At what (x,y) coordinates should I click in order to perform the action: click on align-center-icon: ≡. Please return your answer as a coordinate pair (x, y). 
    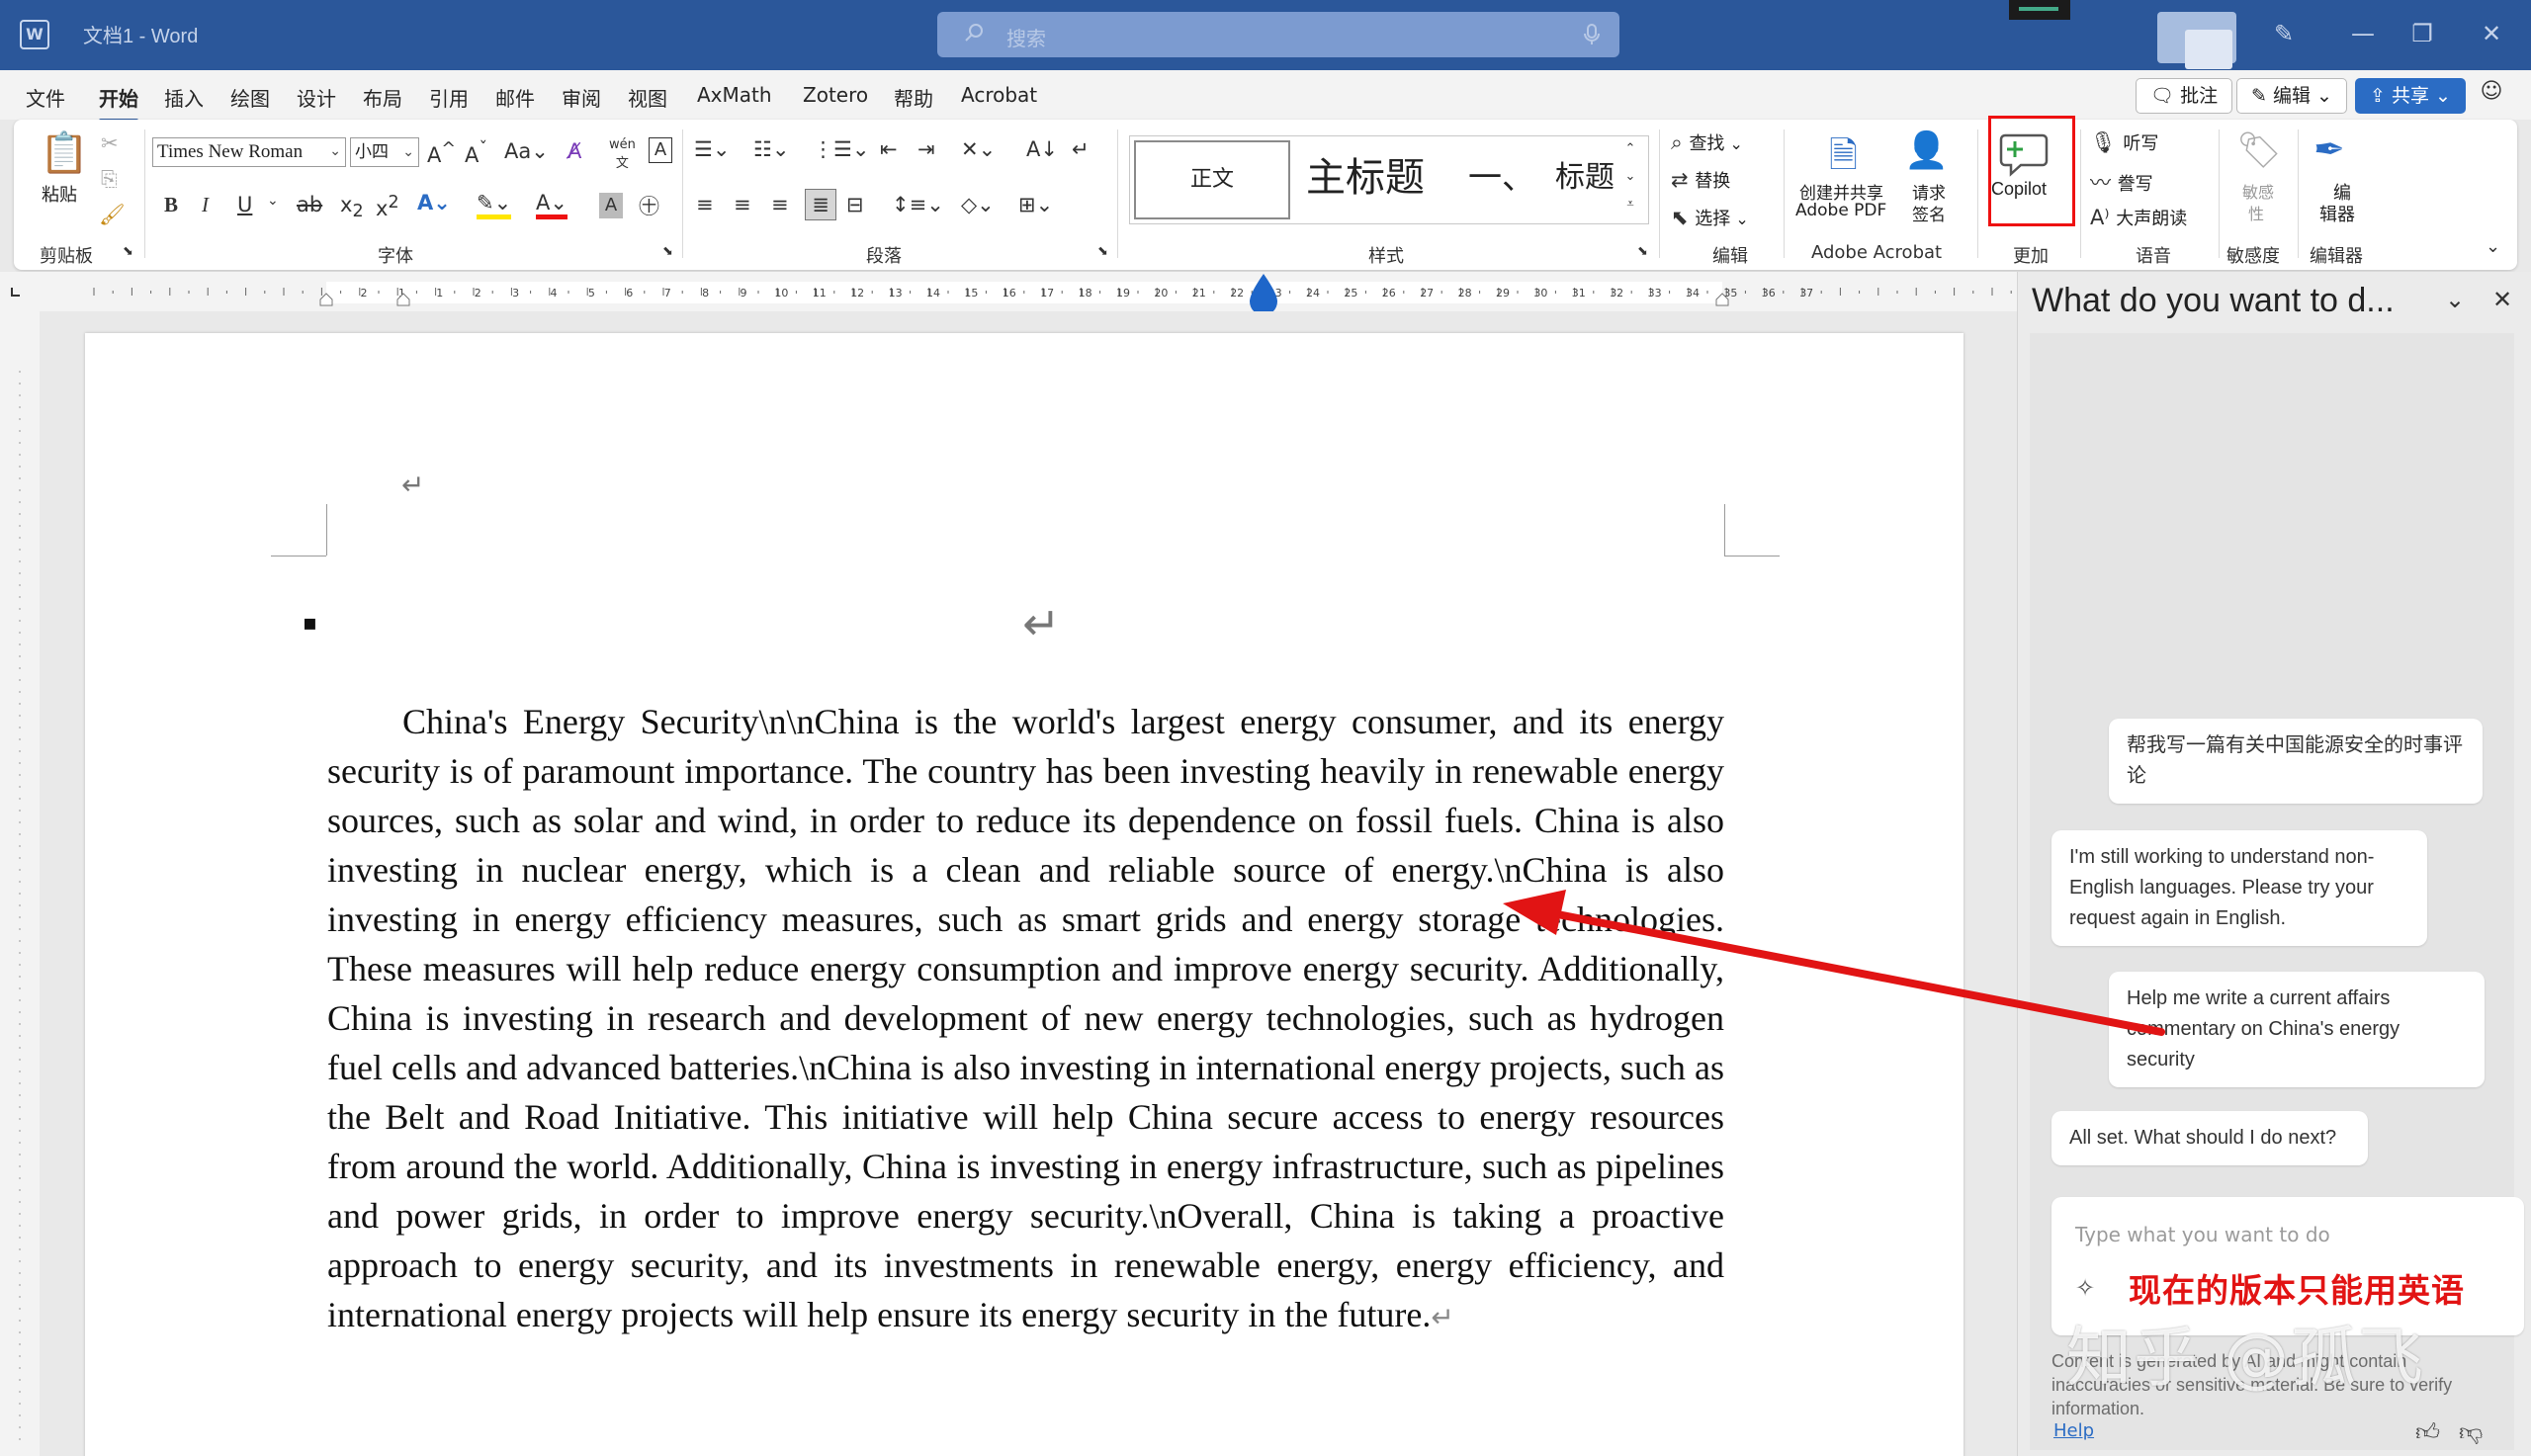
    Looking at the image, I should click on (743, 204).